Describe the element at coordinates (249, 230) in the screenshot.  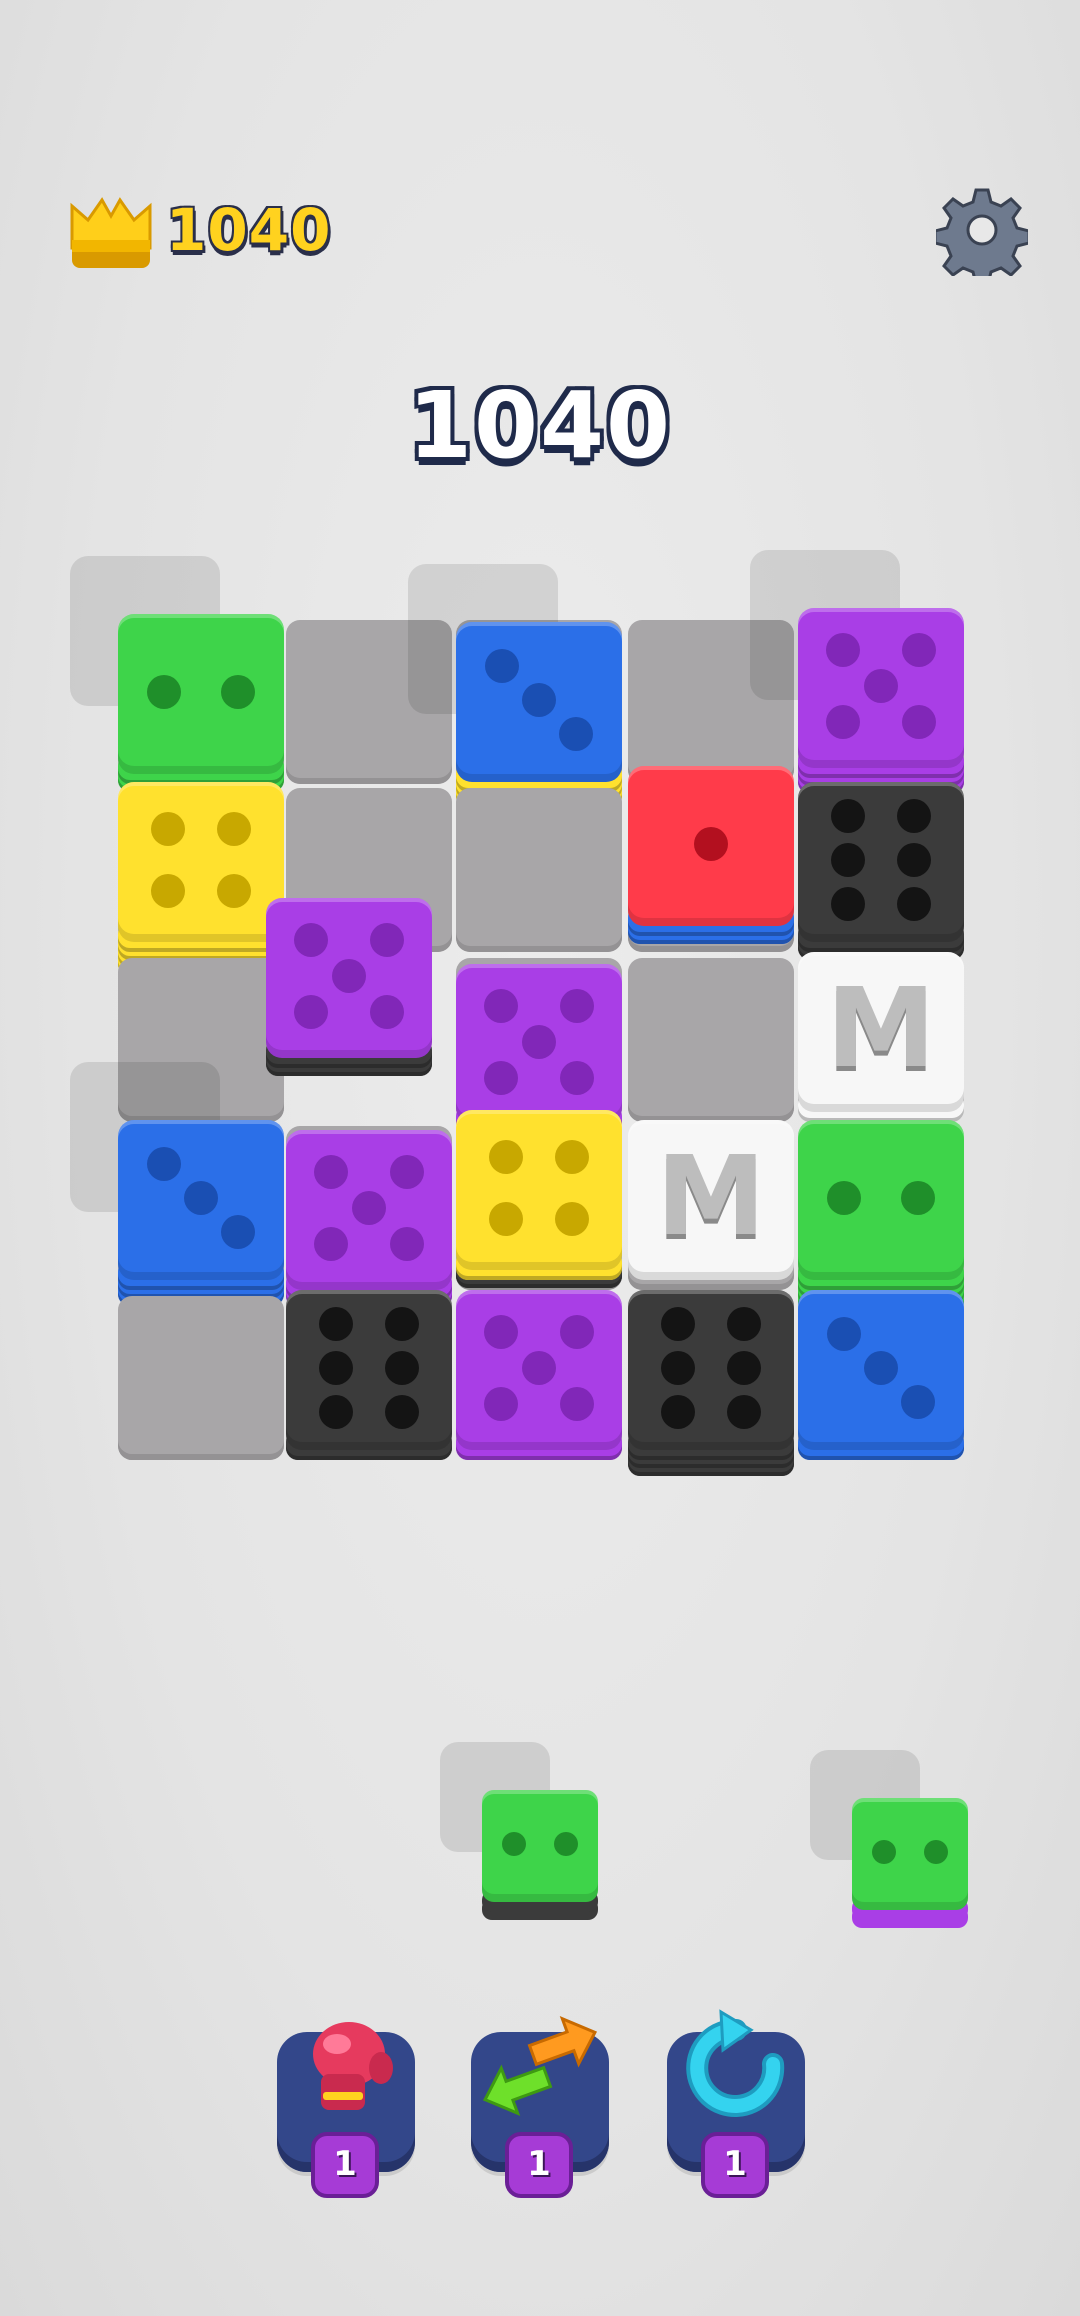
I see `coin-counter: 1040` at that location.